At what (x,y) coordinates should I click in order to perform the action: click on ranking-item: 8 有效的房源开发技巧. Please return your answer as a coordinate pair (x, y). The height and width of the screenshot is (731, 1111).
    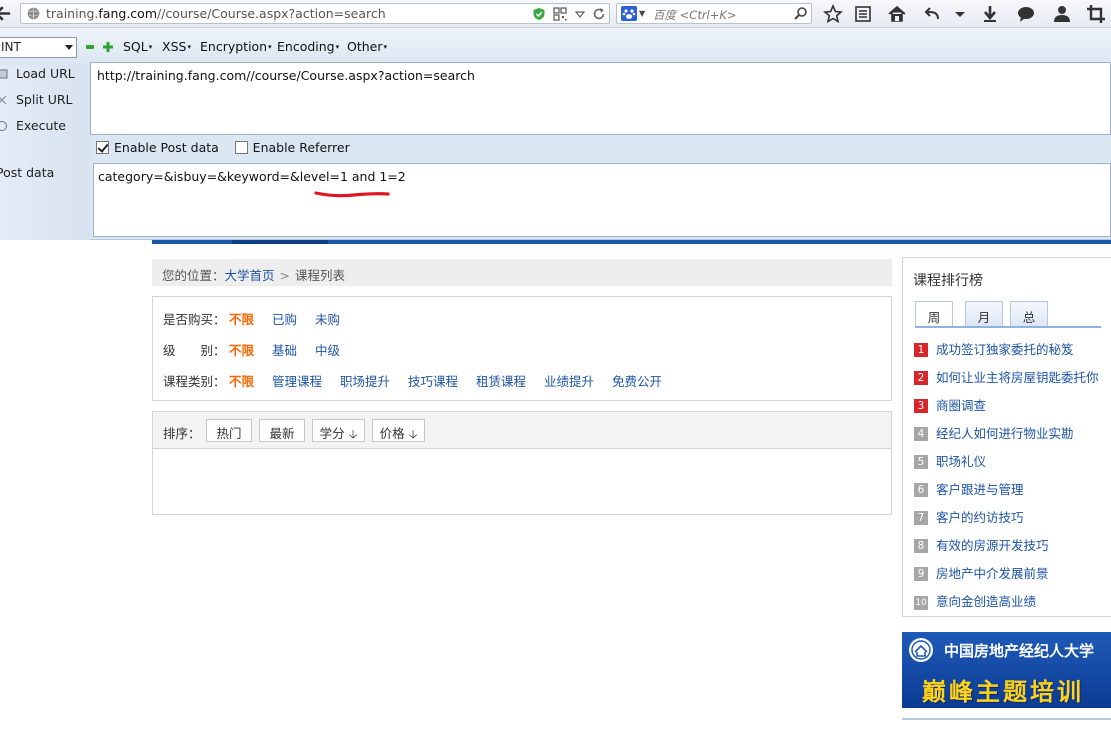
    Looking at the image, I should click on (981, 544).